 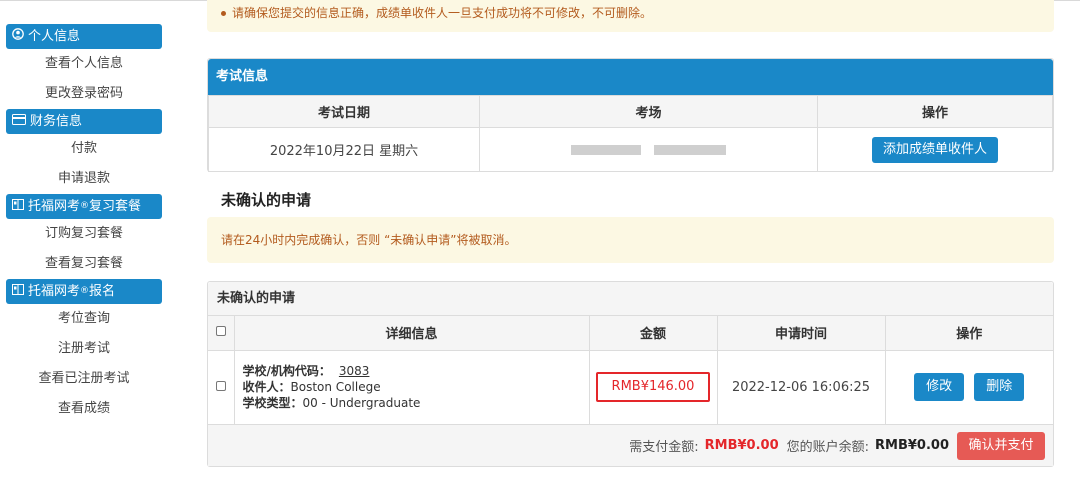 I want to click on column-header-venue: 考场, so click(x=648, y=111).